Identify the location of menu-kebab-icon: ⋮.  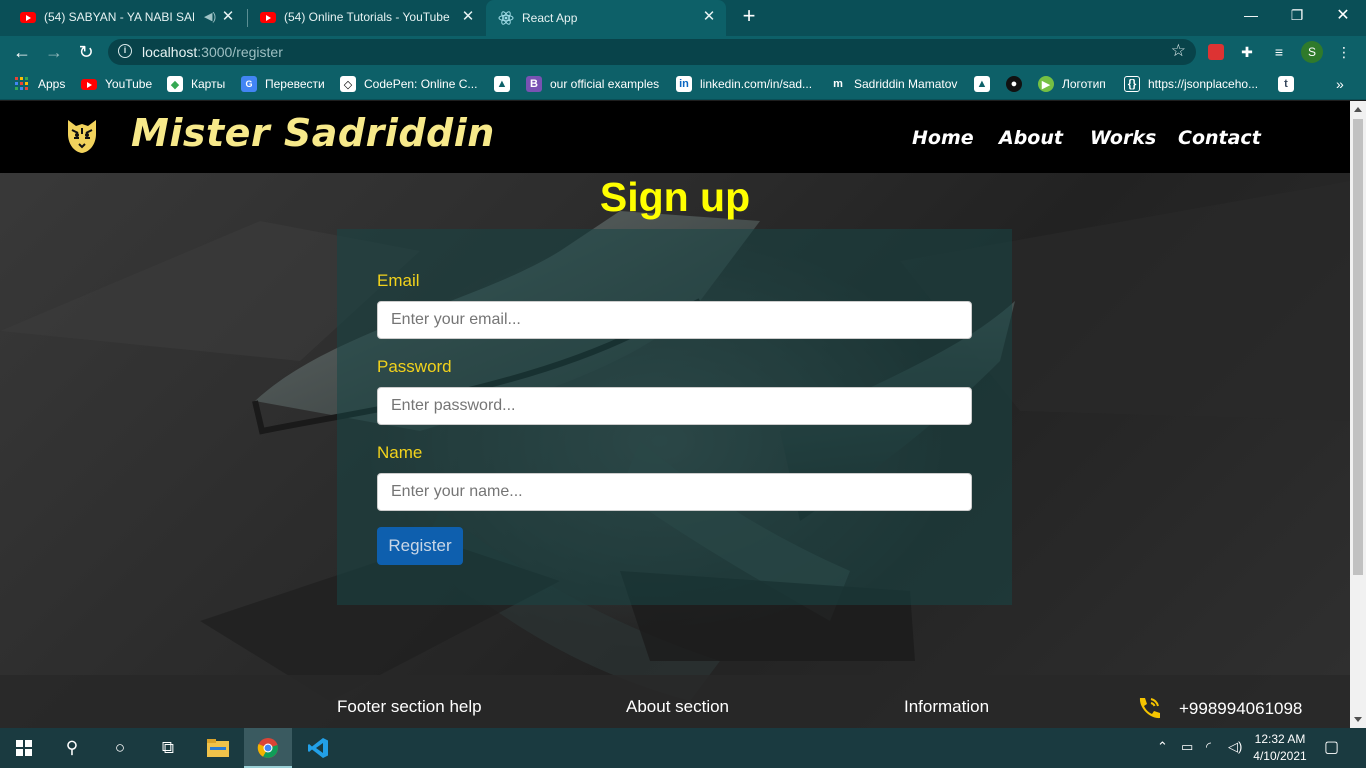
(1344, 52).